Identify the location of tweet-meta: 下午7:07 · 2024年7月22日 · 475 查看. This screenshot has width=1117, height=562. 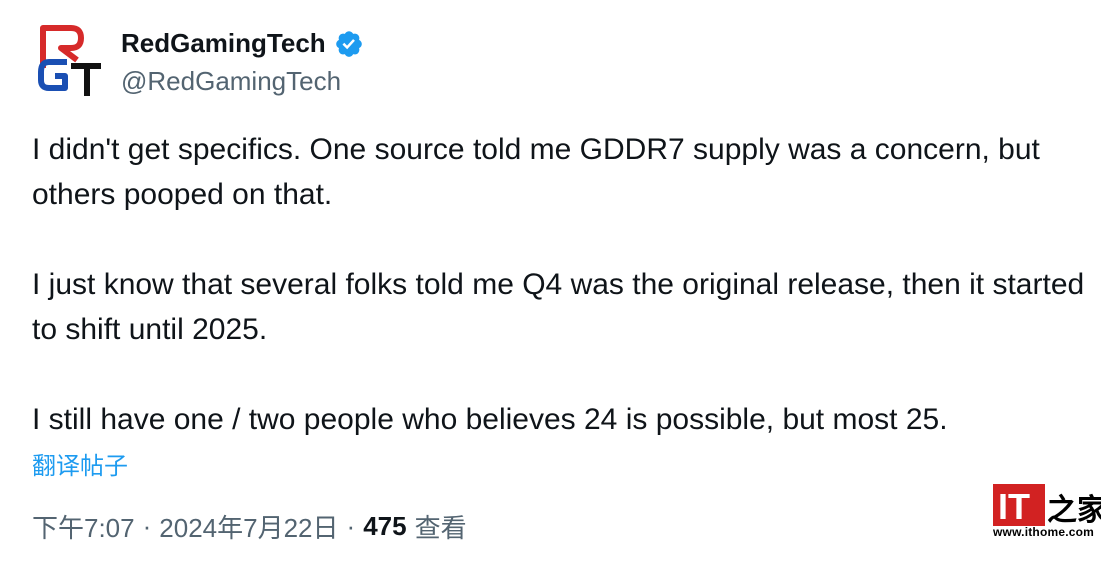
(249, 526).